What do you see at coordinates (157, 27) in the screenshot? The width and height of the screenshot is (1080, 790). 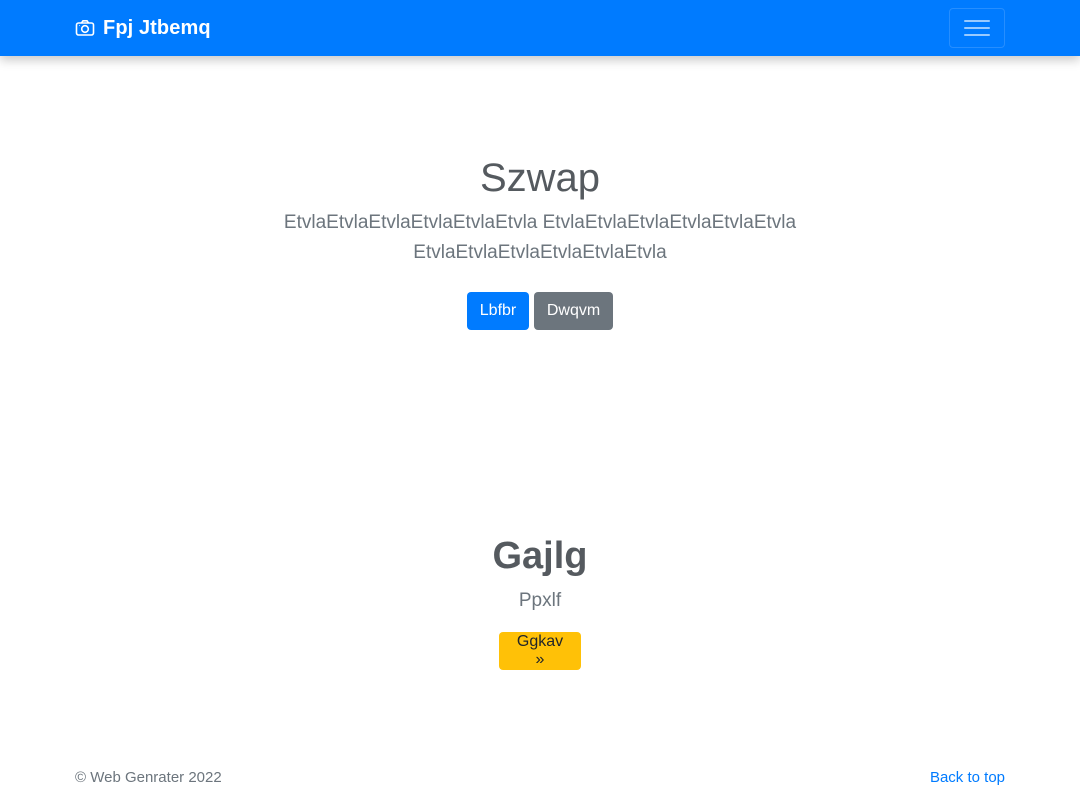 I see `brand-name: Fpj Jtbemq` at bounding box center [157, 27].